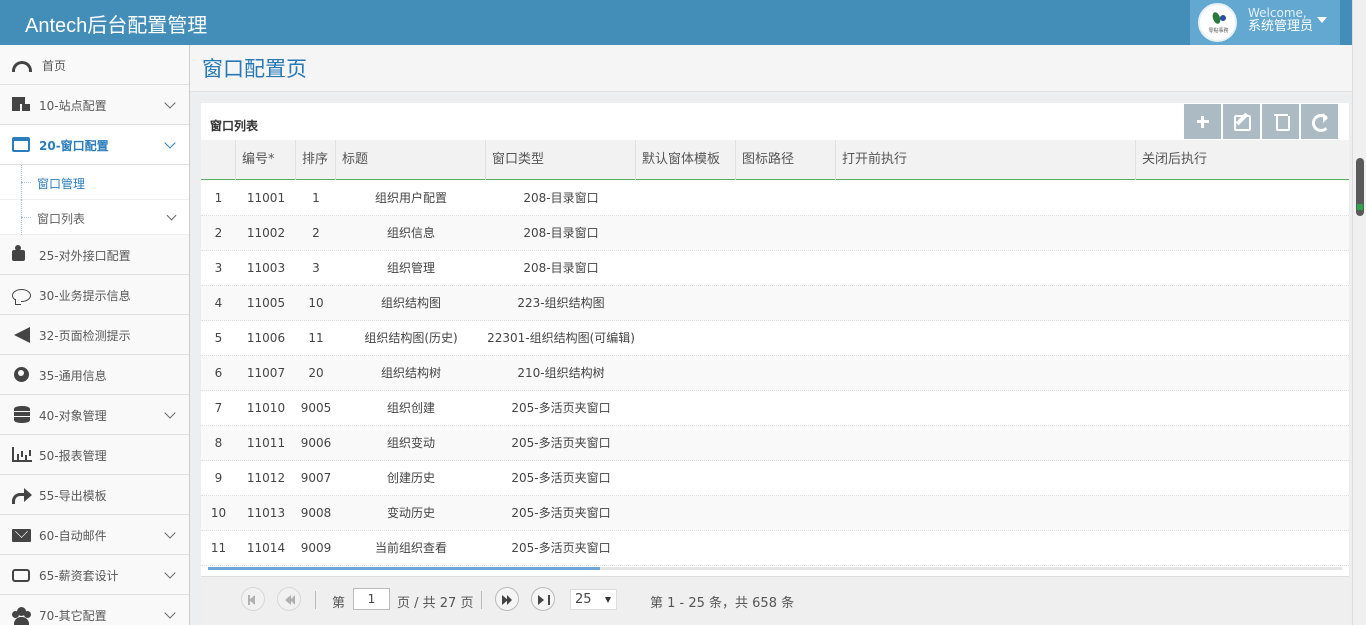 This screenshot has height=625, width=1366. What do you see at coordinates (73, 496) in the screenshot?
I see `sidebar-item-label: 55-导出模板` at bounding box center [73, 496].